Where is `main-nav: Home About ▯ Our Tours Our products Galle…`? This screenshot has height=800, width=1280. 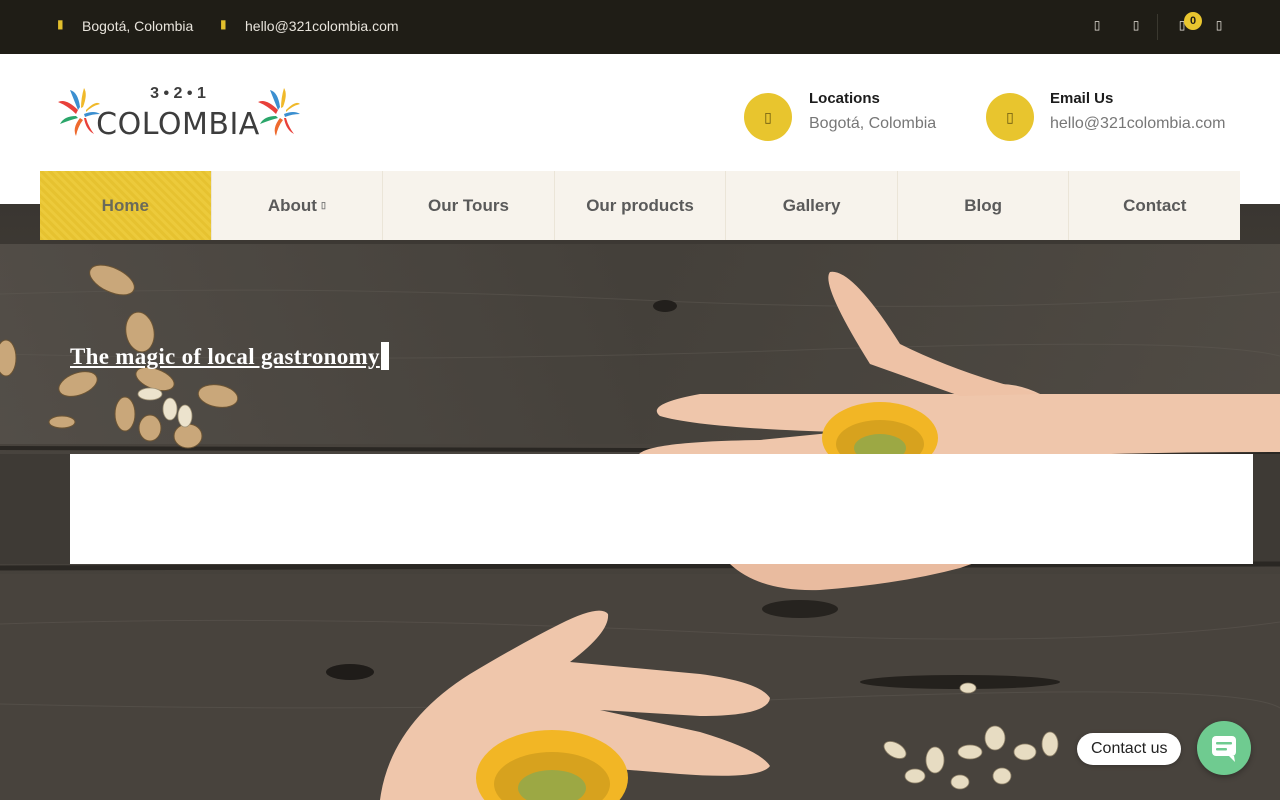 main-nav: Home About ▯ Our Tours Our products Galle… is located at coordinates (640, 205).